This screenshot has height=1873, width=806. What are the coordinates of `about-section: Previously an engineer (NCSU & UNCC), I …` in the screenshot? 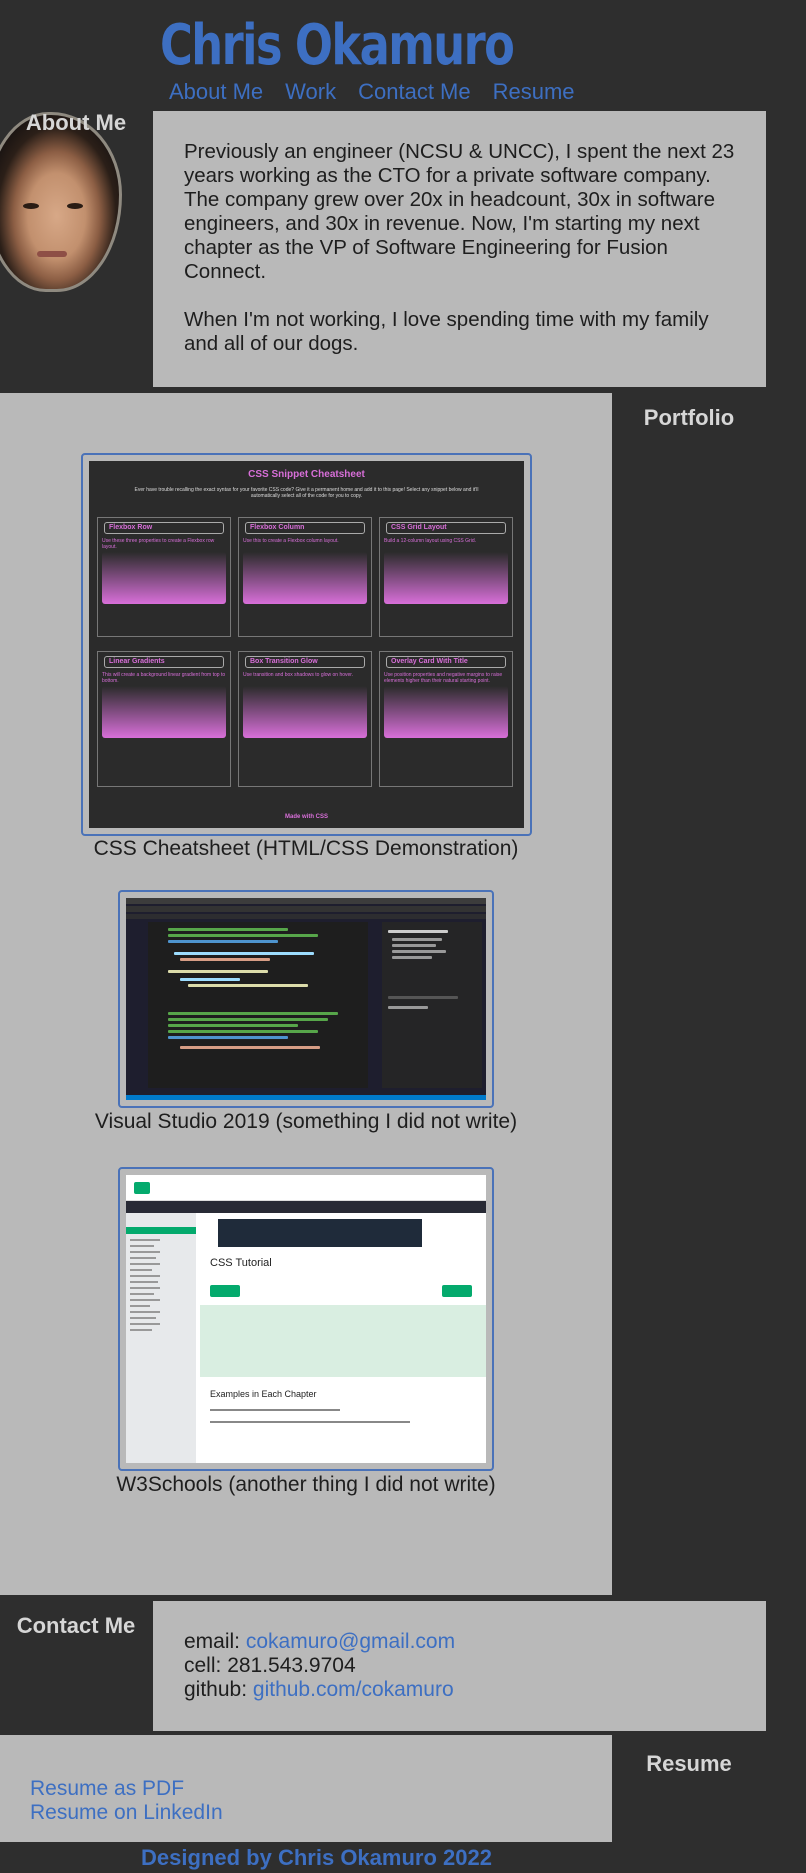 It's located at (459, 249).